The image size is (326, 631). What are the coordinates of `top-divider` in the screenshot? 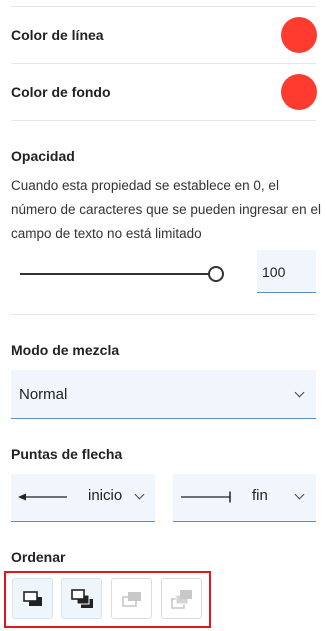 It's located at (163, 6).